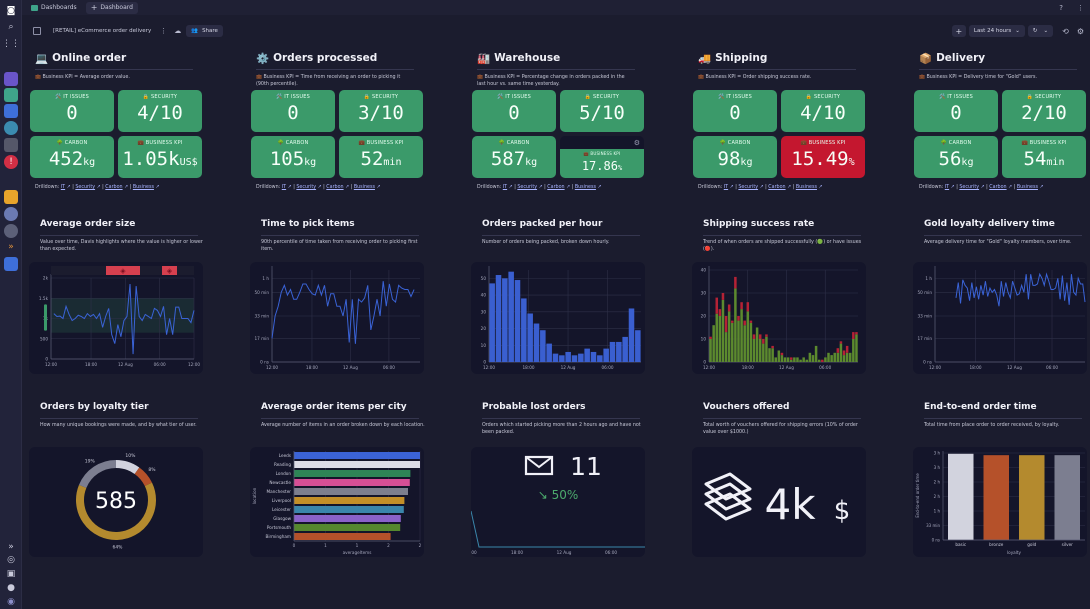 The height and width of the screenshot is (609, 1090). Describe the element at coordinates (11, 162) in the screenshot. I see `problems-icon: !` at that location.